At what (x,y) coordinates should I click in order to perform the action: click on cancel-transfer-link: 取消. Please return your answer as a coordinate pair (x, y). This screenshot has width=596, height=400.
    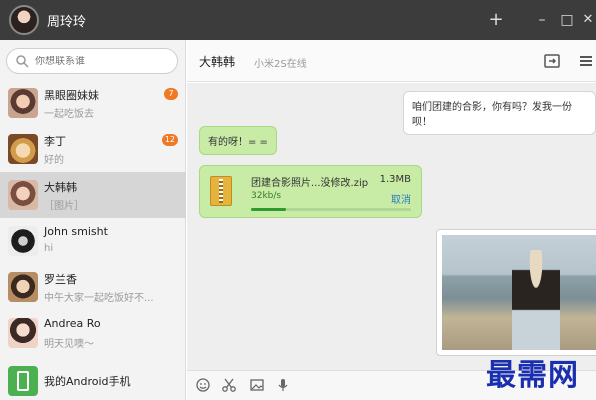
    Looking at the image, I should click on (401, 198).